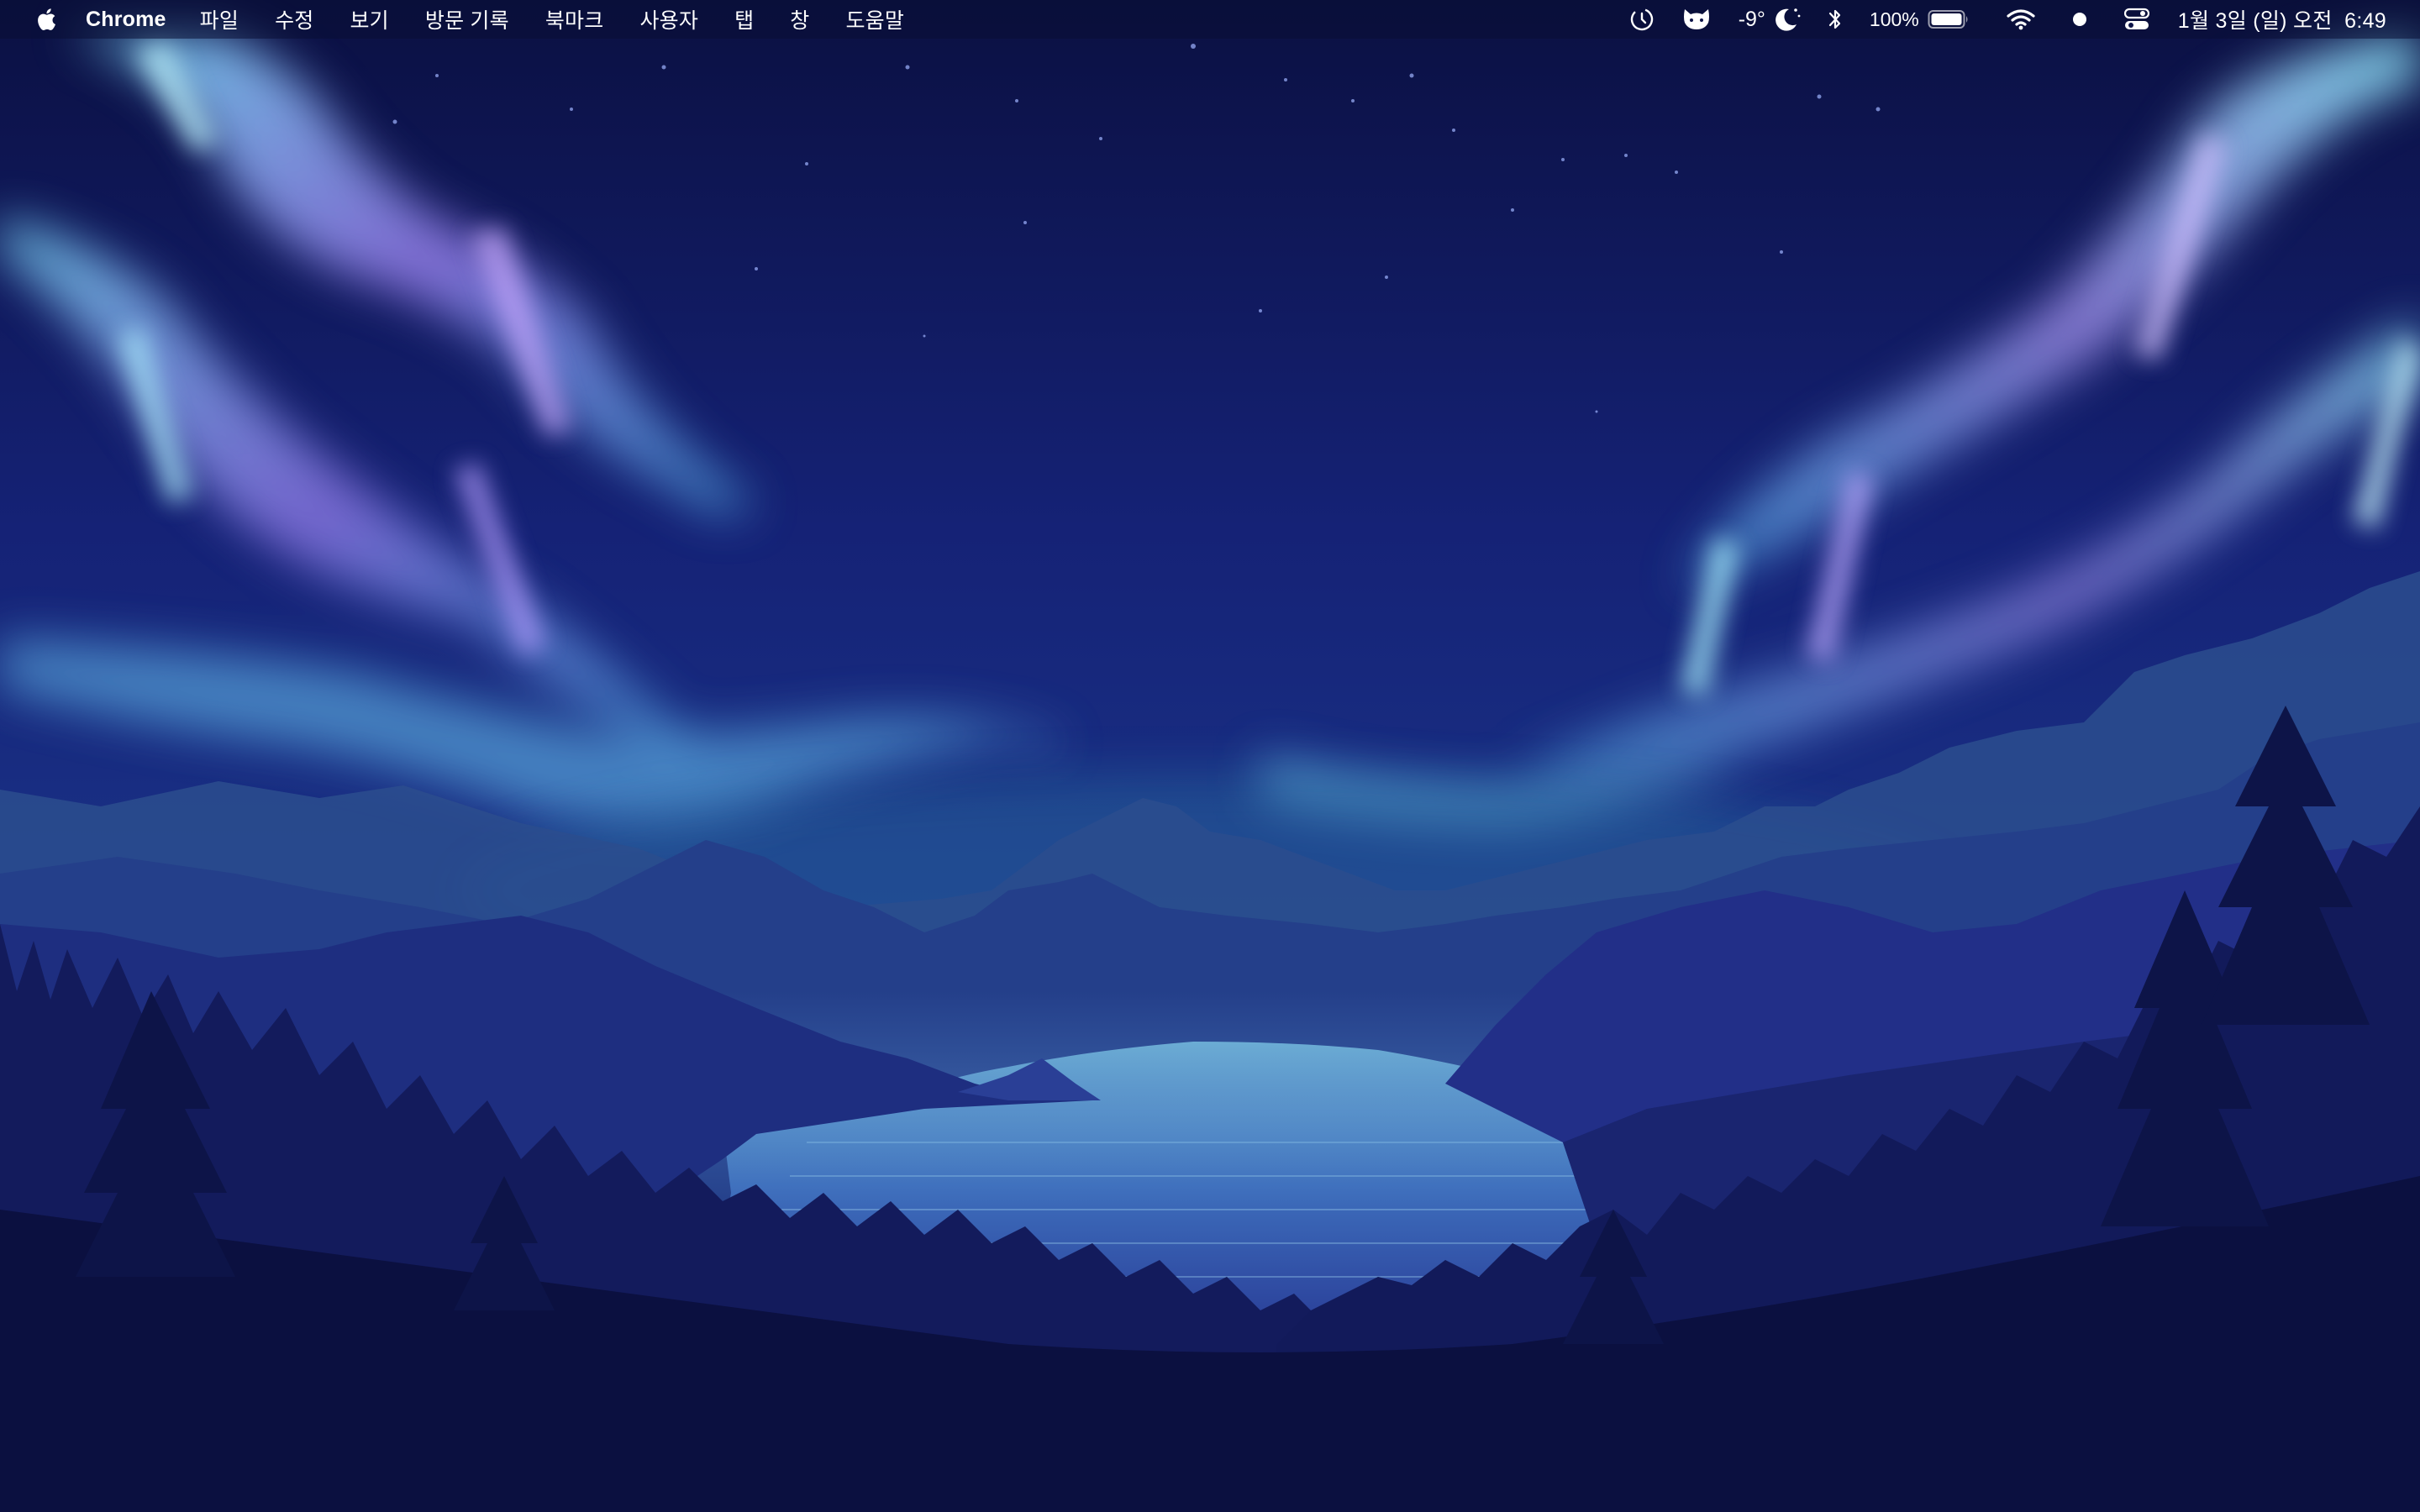 Image resolution: width=2420 pixels, height=1512 pixels. Describe the element at coordinates (219, 19) in the screenshot. I see `menu-file: 파일` at that location.